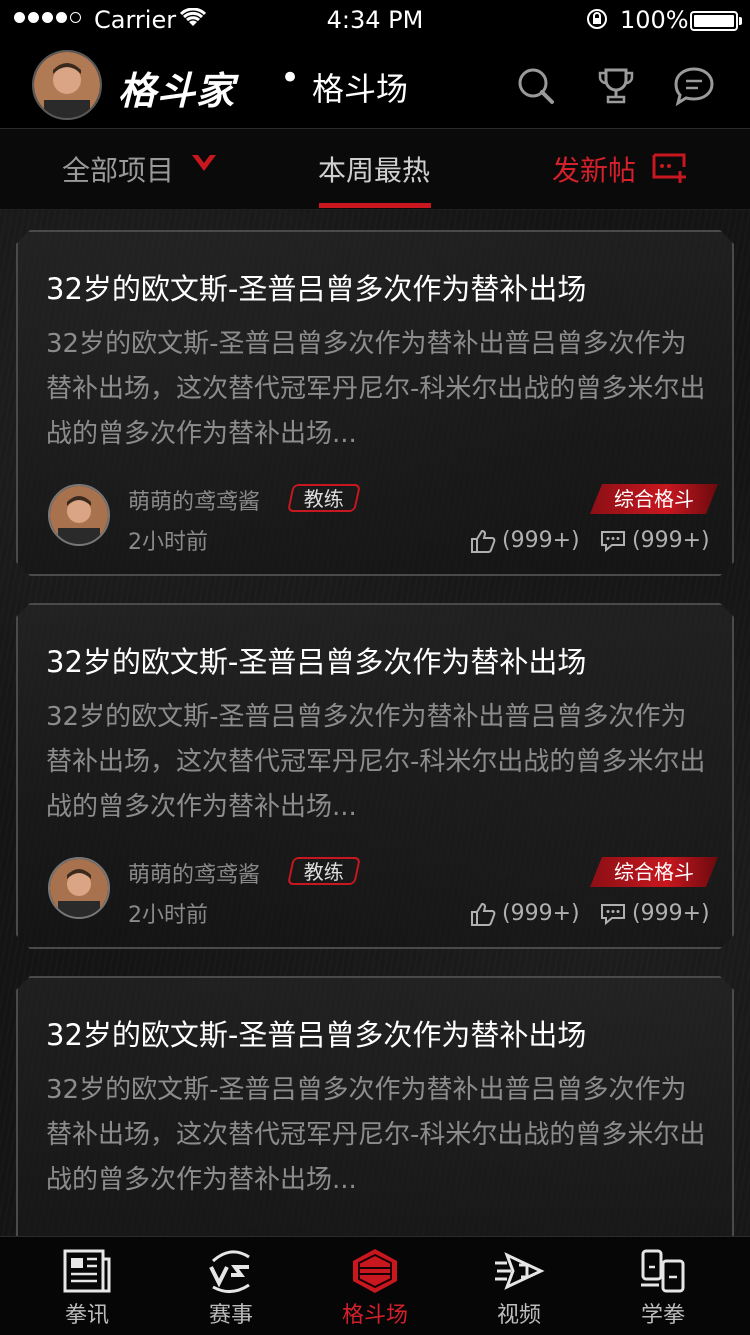  What do you see at coordinates (87, 1271) in the screenshot?
I see `news-icon` at bounding box center [87, 1271].